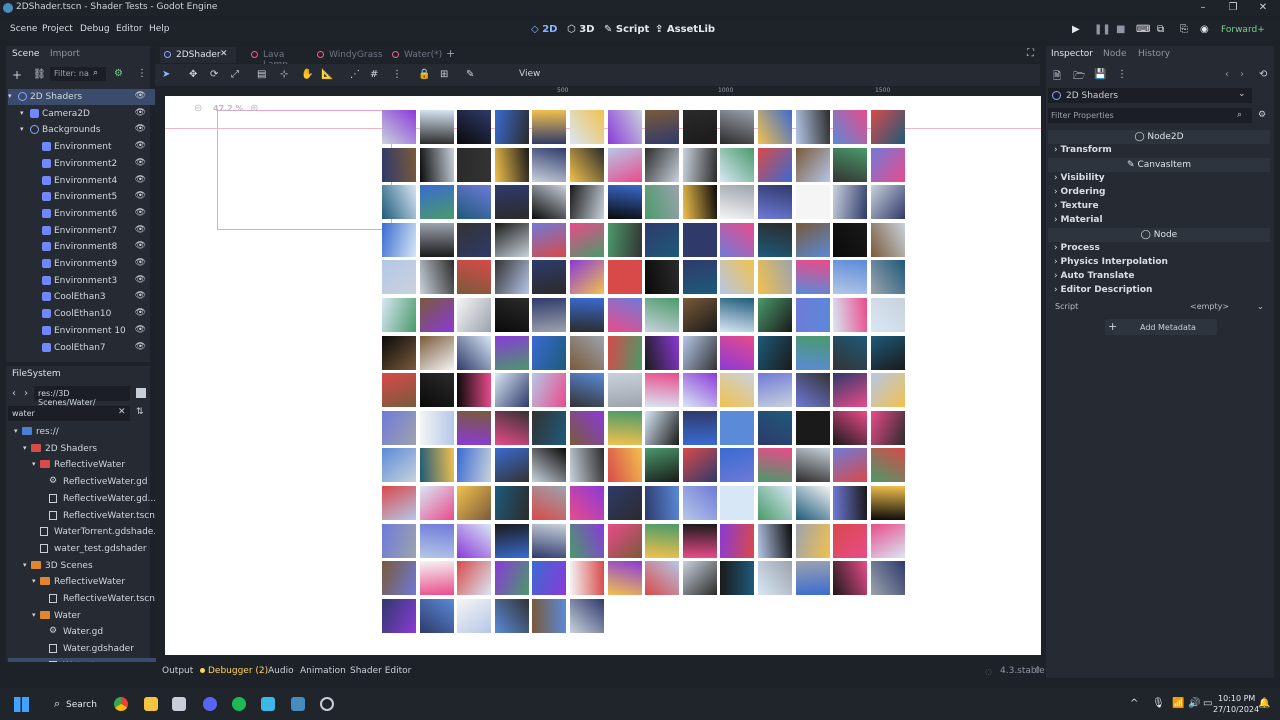 The width and height of the screenshot is (1280, 720). Describe the element at coordinates (1160, 29) in the screenshot. I see `play-current-icon: ⧉` at that location.